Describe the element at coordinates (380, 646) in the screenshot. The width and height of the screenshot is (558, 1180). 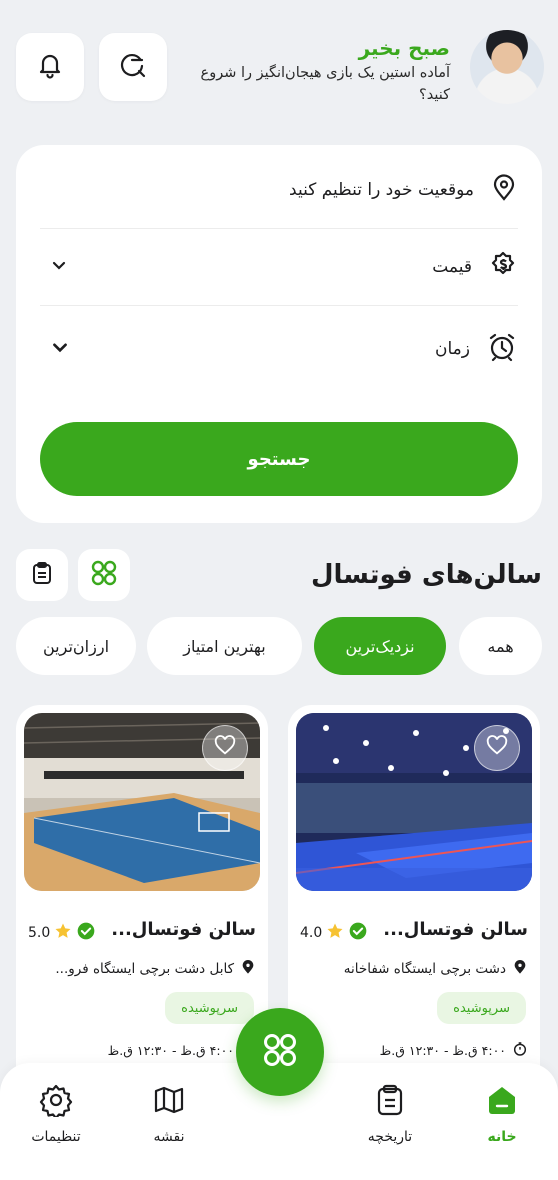
I see `chip-nearest: نزدیک‌ترین` at that location.